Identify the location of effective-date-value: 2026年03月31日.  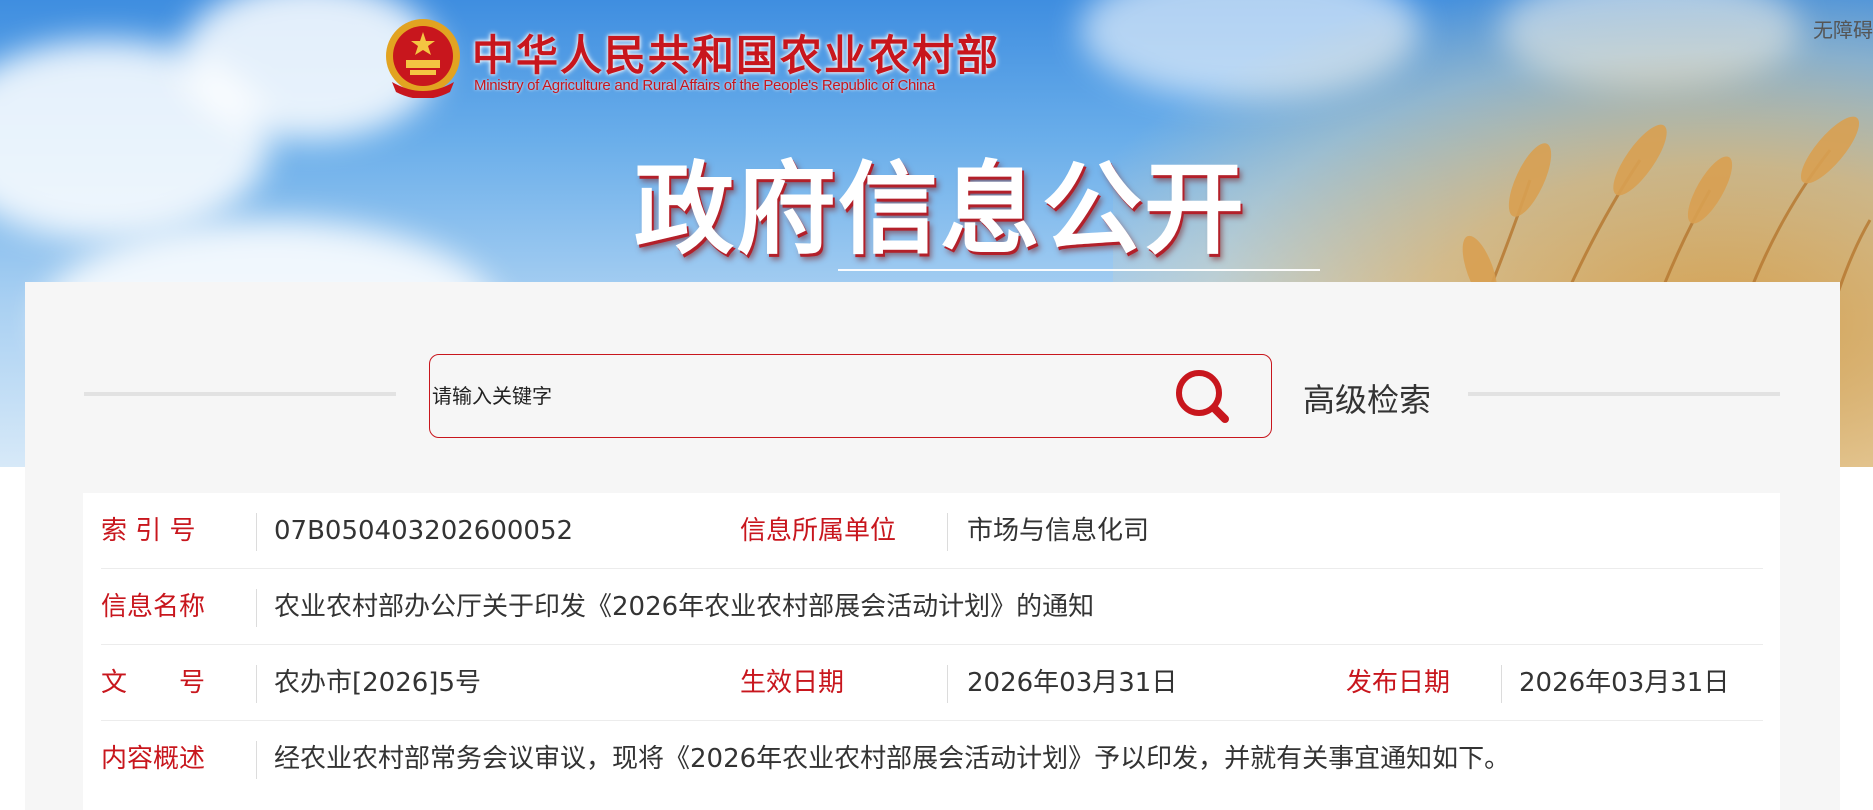
(1072, 683).